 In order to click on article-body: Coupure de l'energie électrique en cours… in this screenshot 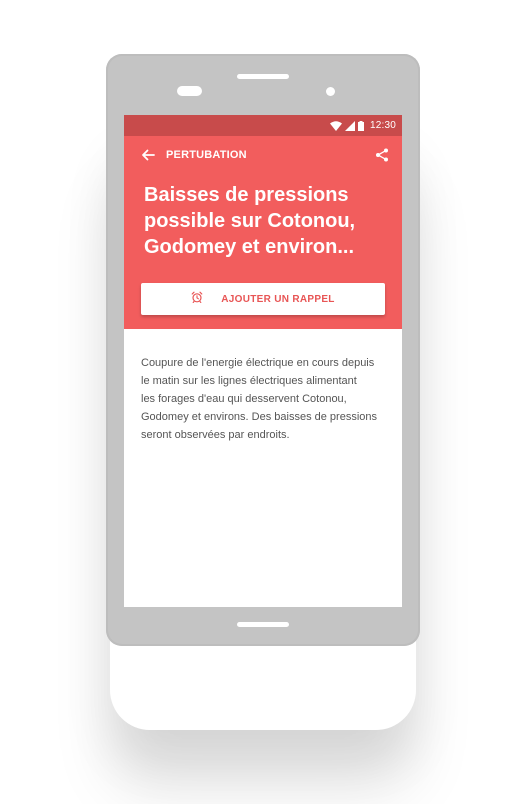, I will do `click(259, 399)`.